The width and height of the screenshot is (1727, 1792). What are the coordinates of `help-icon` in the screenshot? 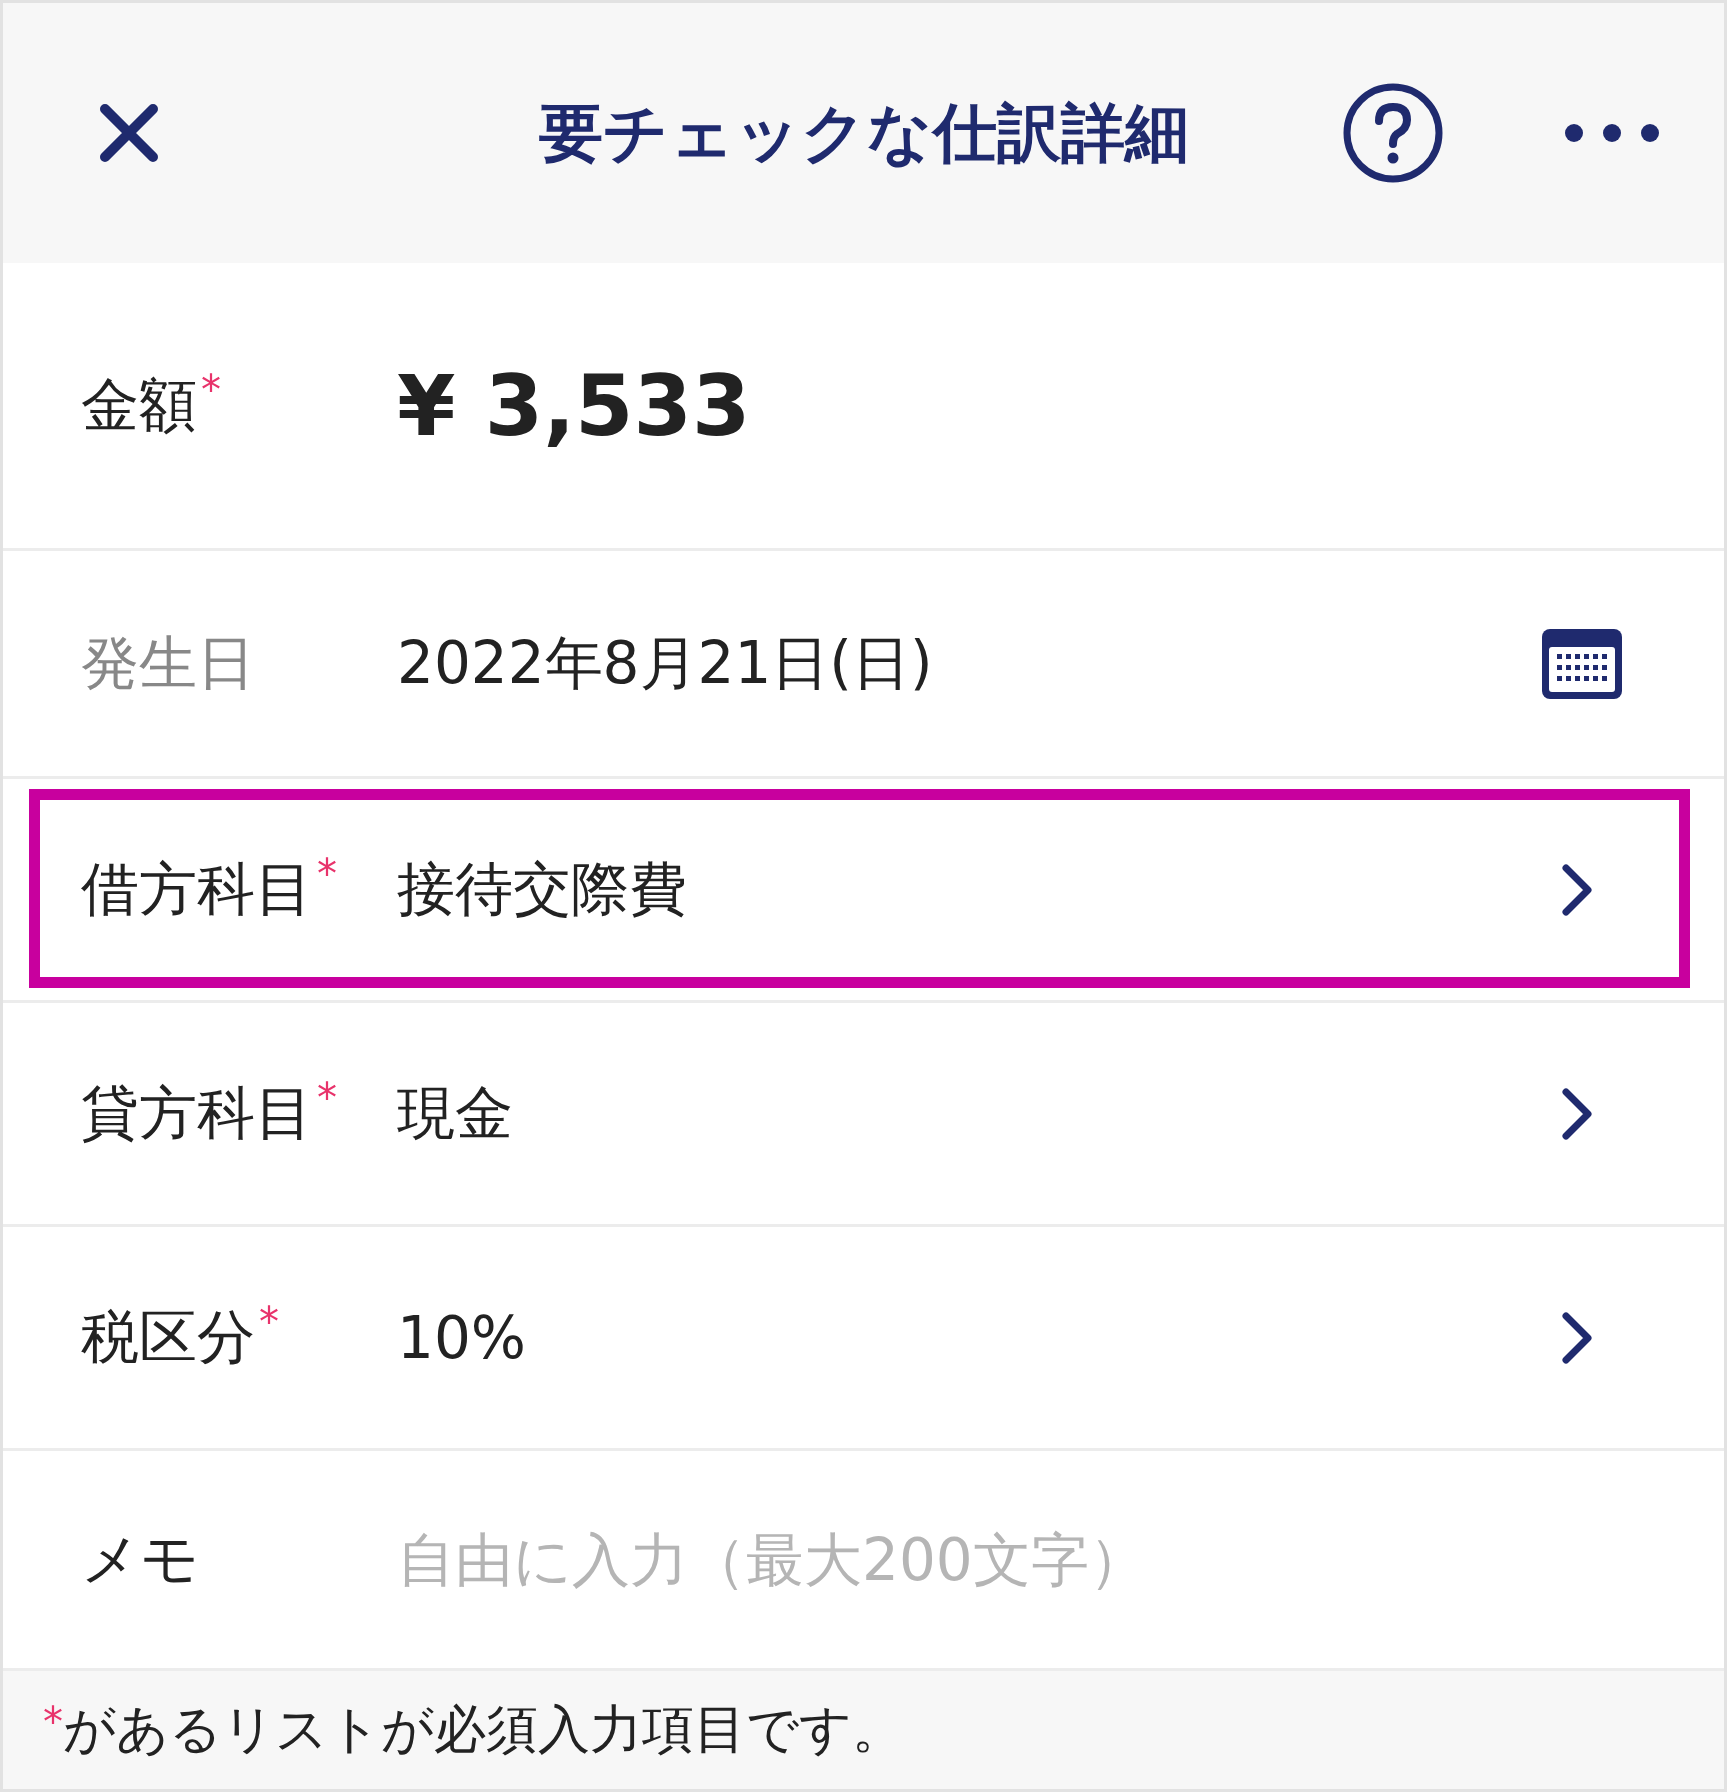 It's located at (1393, 133).